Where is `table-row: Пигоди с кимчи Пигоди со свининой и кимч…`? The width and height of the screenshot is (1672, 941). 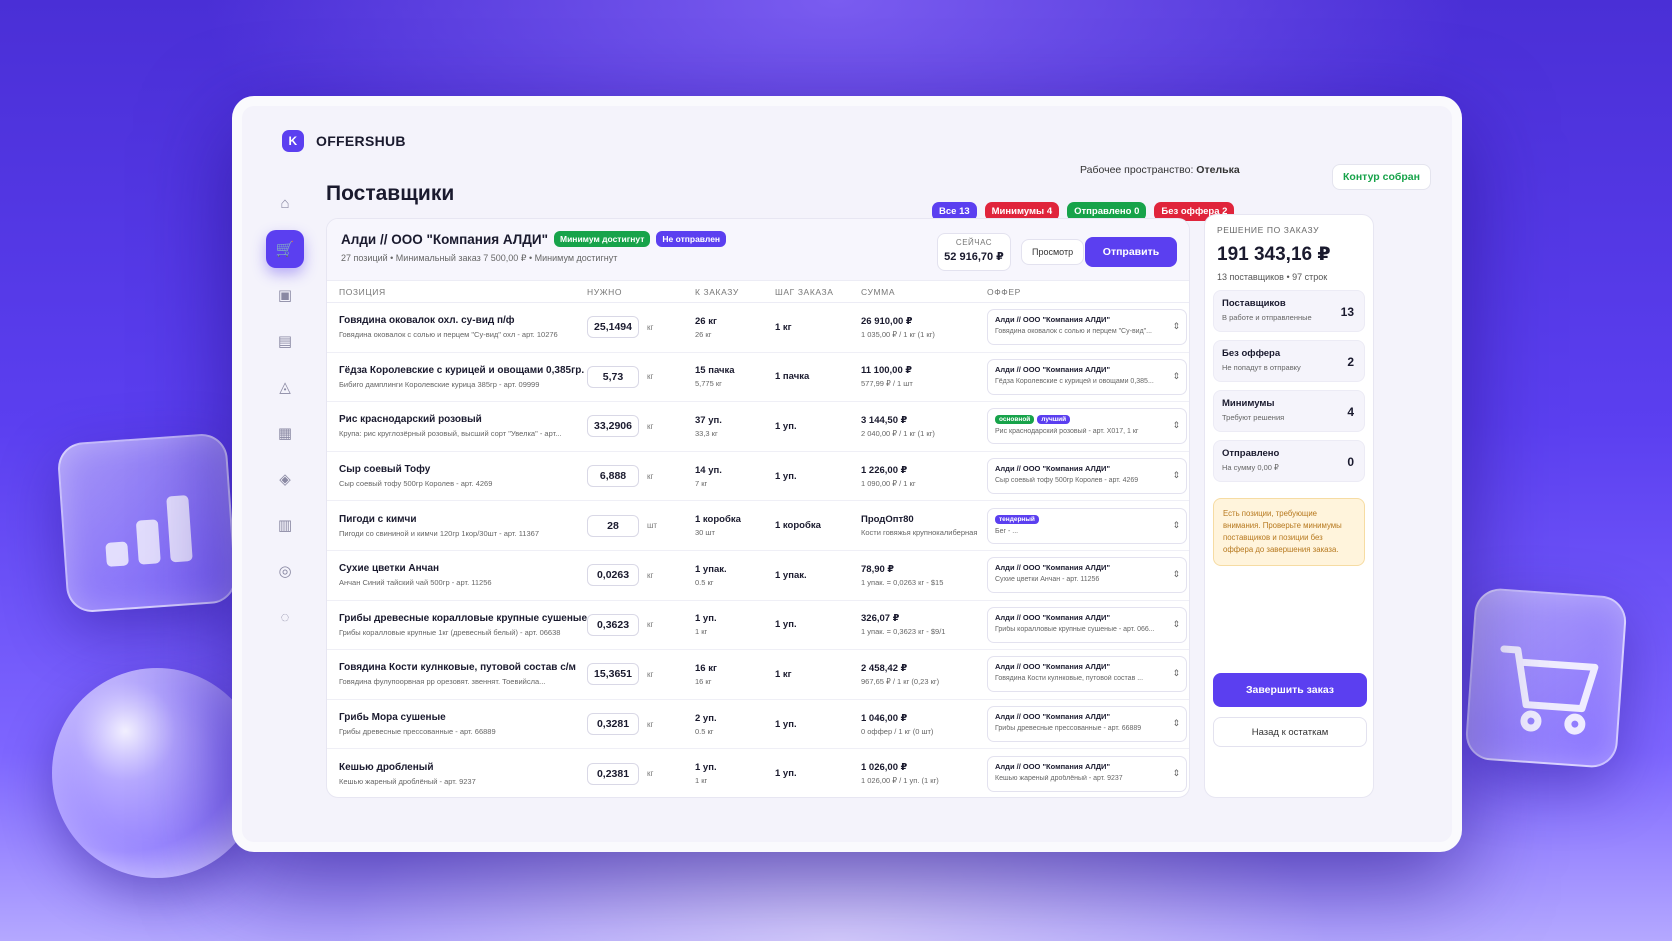 table-row: Пигоди с кимчи Пигоди со свининой и кимч… is located at coordinates (758, 526).